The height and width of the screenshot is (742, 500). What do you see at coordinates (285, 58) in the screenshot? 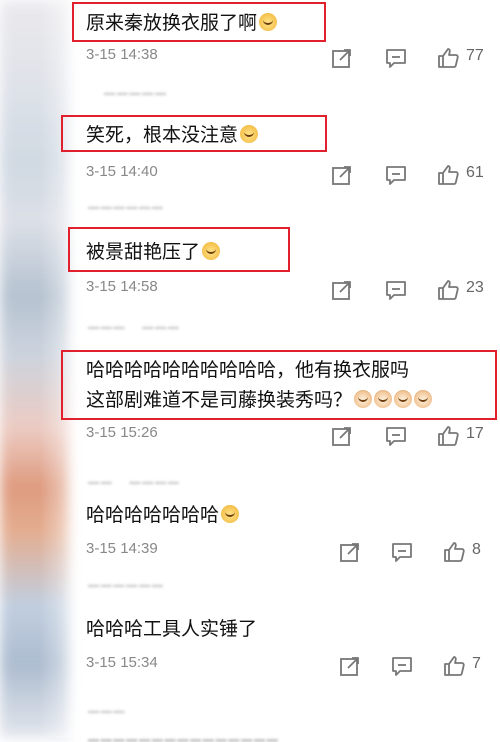
I see `comment-meta: 3-15 14:38 77` at bounding box center [285, 58].